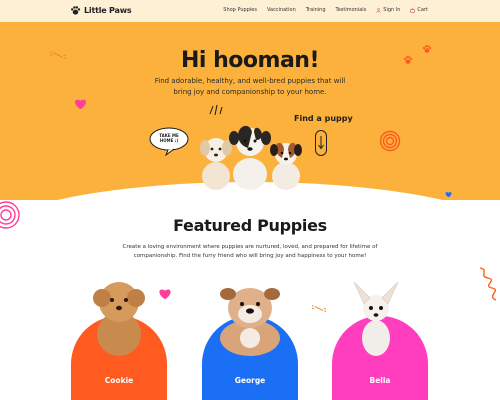 This screenshot has height=400, width=500. I want to click on nav-cart: Cart, so click(419, 10).